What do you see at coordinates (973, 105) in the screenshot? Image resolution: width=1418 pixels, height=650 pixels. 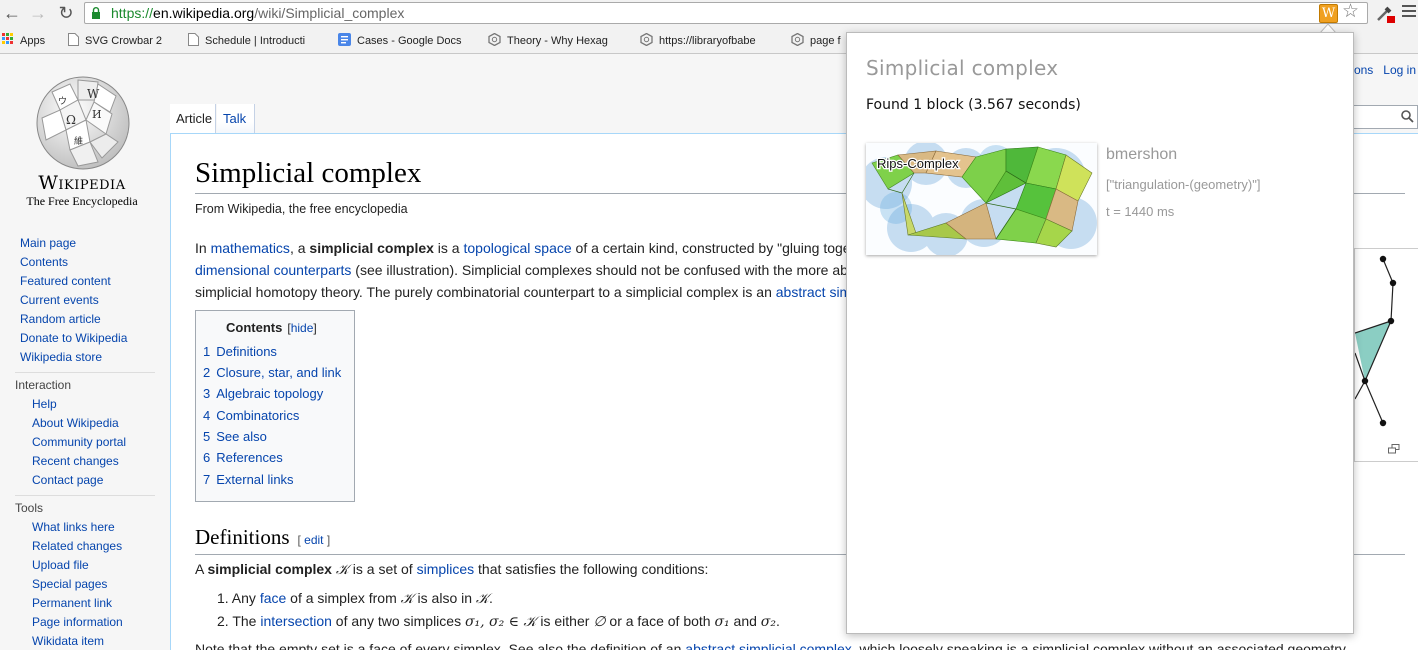 I see `search-result-status: Found 1 block (3.567 seconds)` at bounding box center [973, 105].